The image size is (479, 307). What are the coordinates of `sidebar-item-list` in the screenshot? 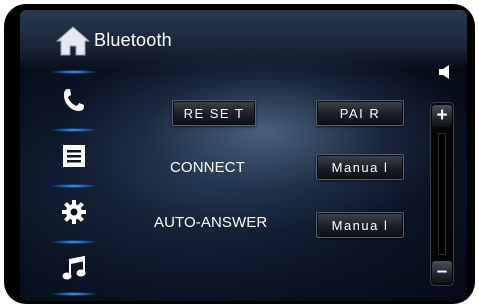 It's located at (74, 158).